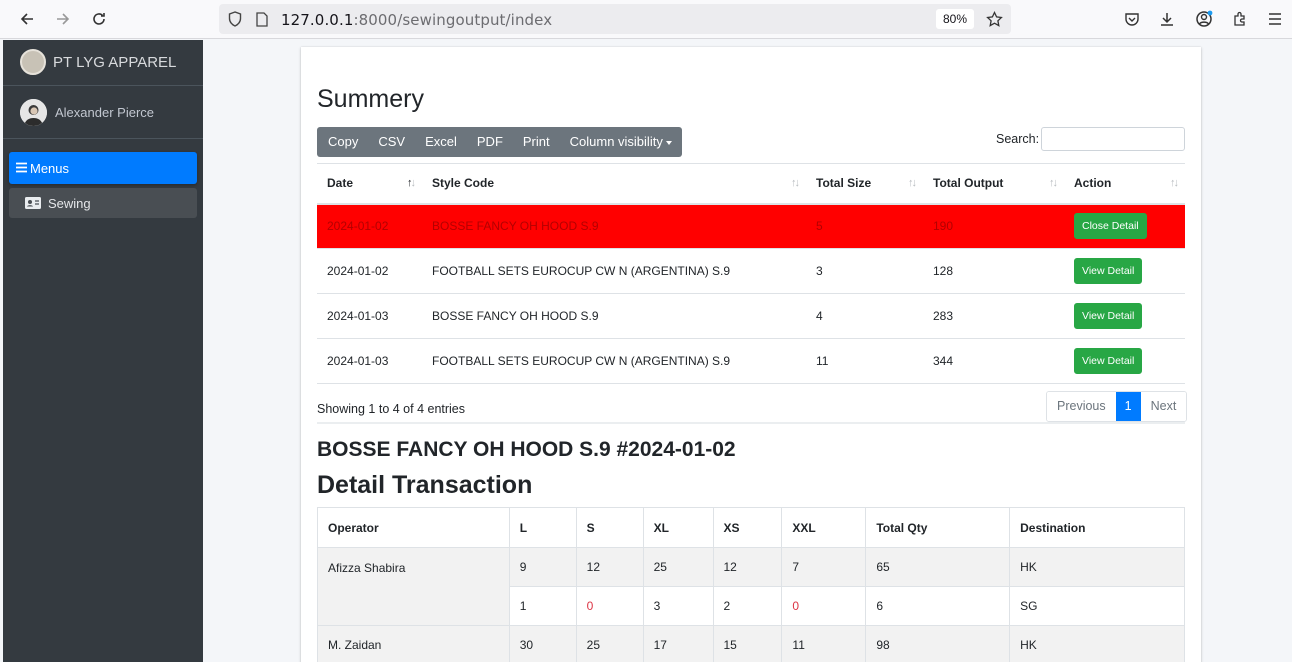 The image size is (1292, 662). What do you see at coordinates (1113, 139) in the screenshot?
I see `search-input` at bounding box center [1113, 139].